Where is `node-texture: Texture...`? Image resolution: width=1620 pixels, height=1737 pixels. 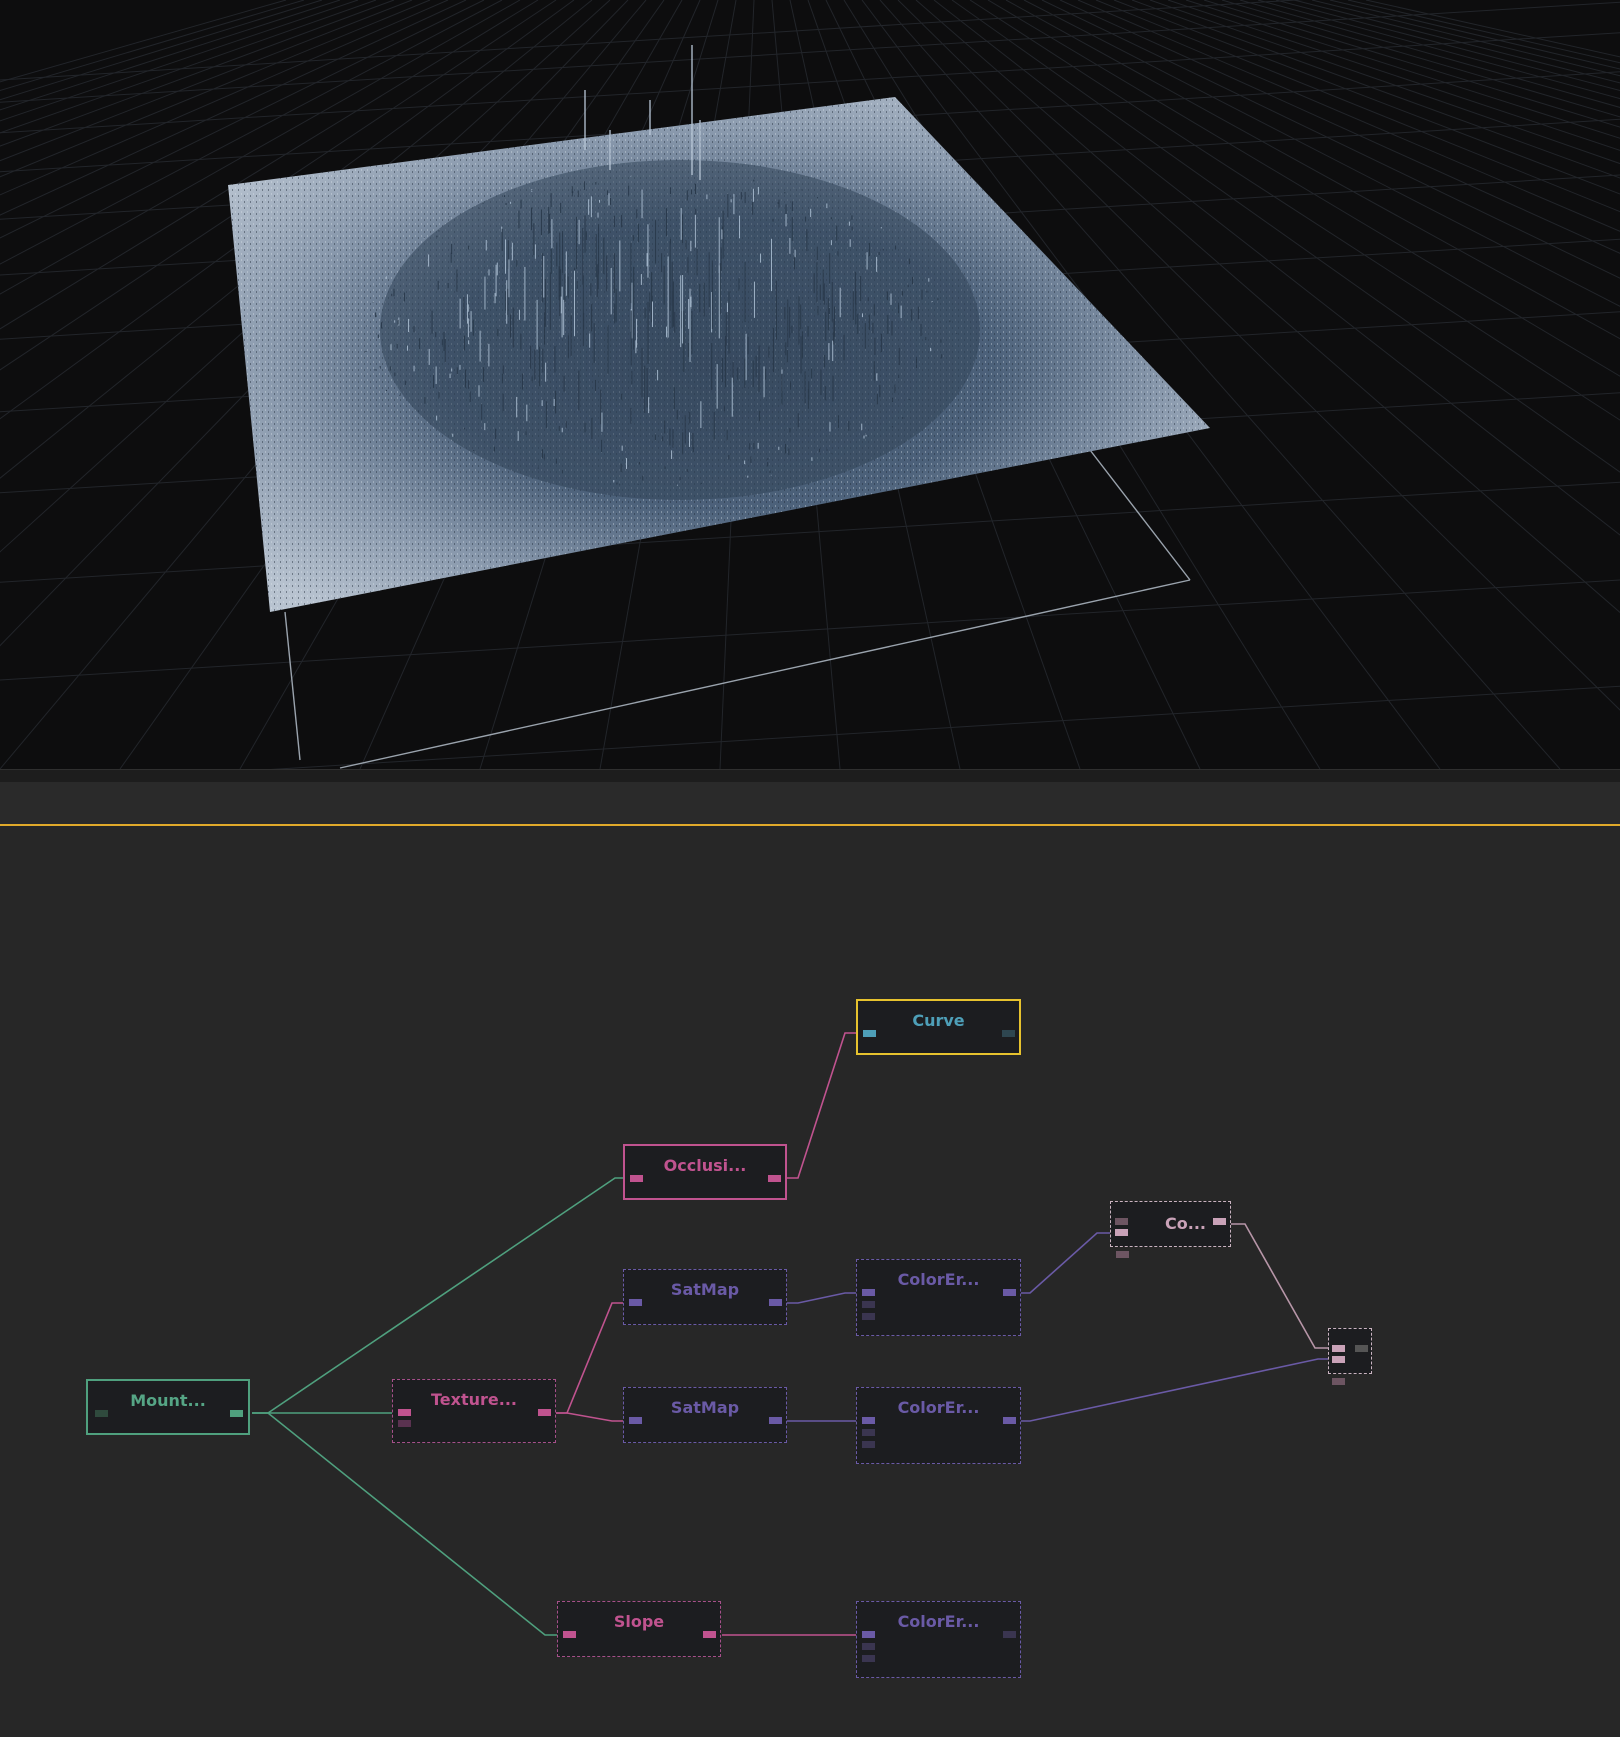
node-texture: Texture... is located at coordinates (474, 1411).